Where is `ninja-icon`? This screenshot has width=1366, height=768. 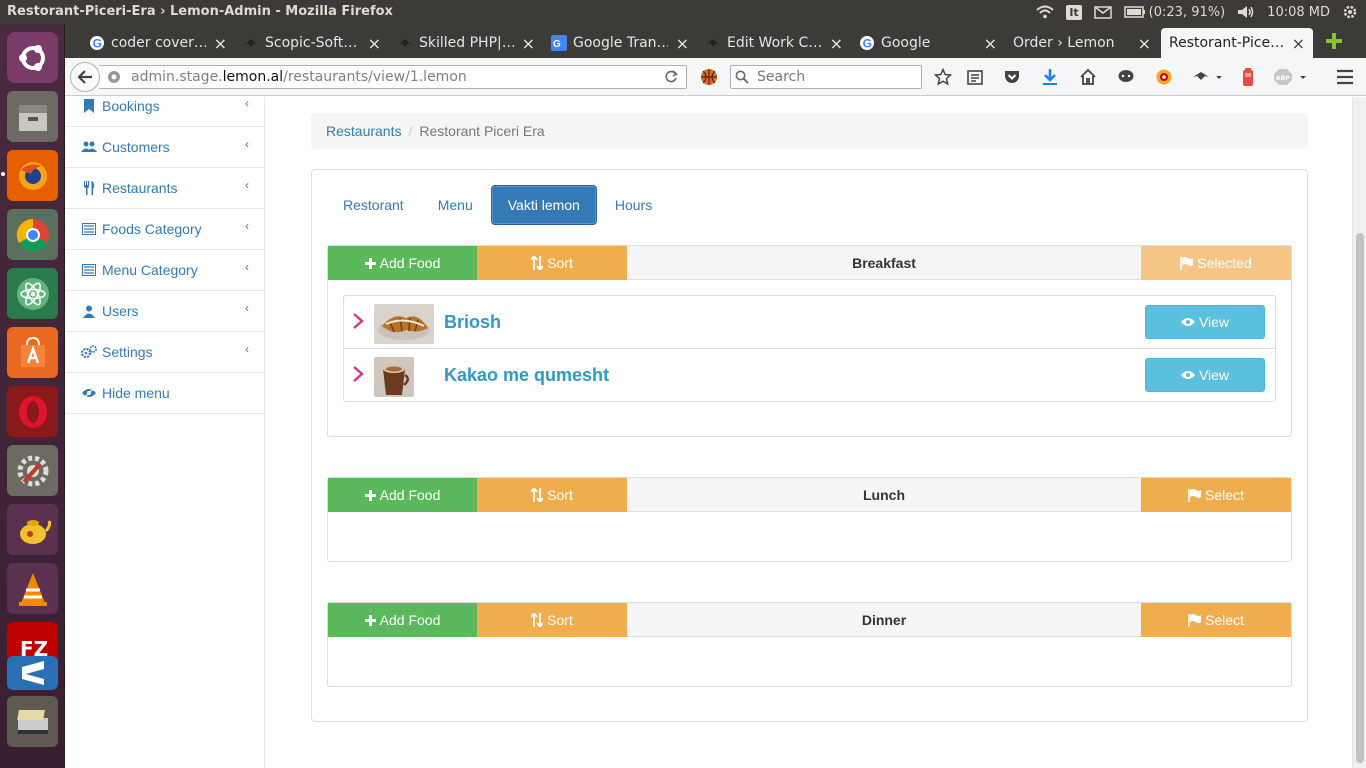
ninja-icon is located at coordinates (405, 43).